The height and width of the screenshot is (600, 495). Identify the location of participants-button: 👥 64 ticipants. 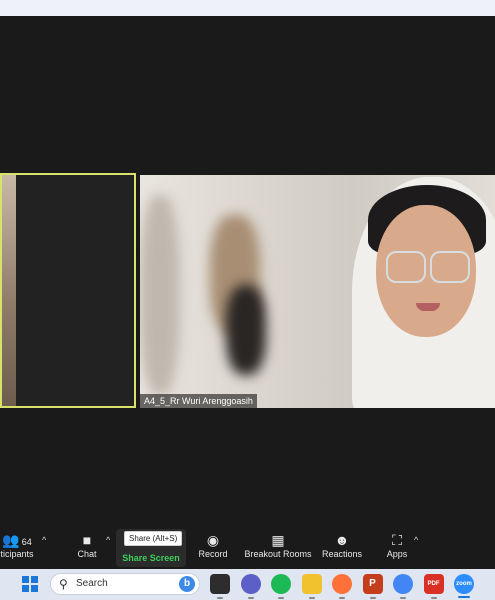
(17, 545).